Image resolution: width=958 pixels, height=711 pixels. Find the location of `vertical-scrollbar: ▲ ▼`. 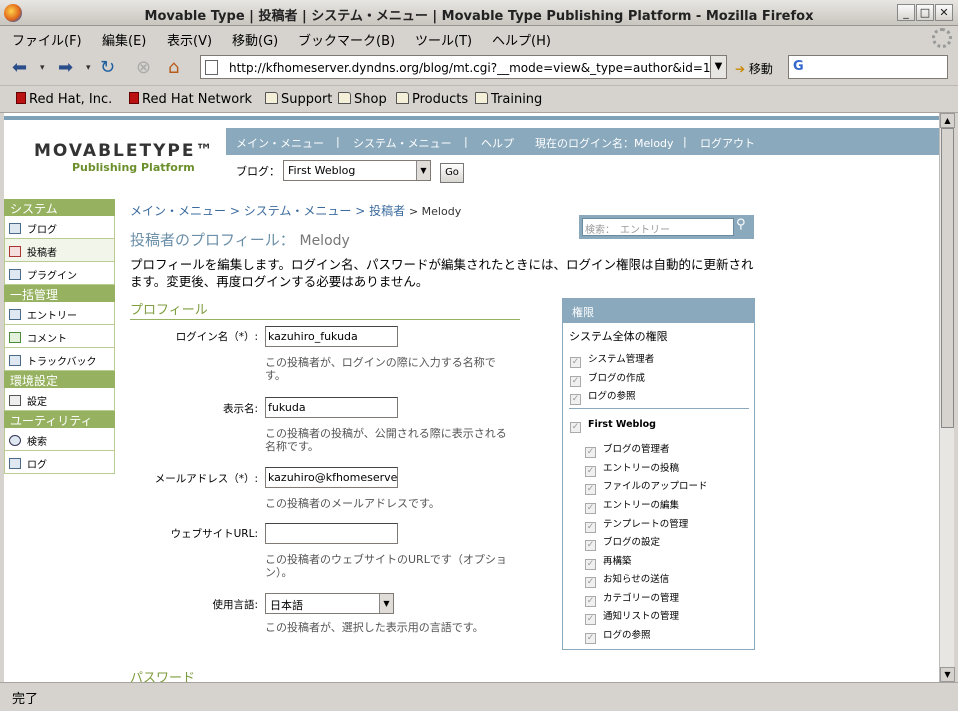

vertical-scrollbar: ▲ ▼ is located at coordinates (947, 397).